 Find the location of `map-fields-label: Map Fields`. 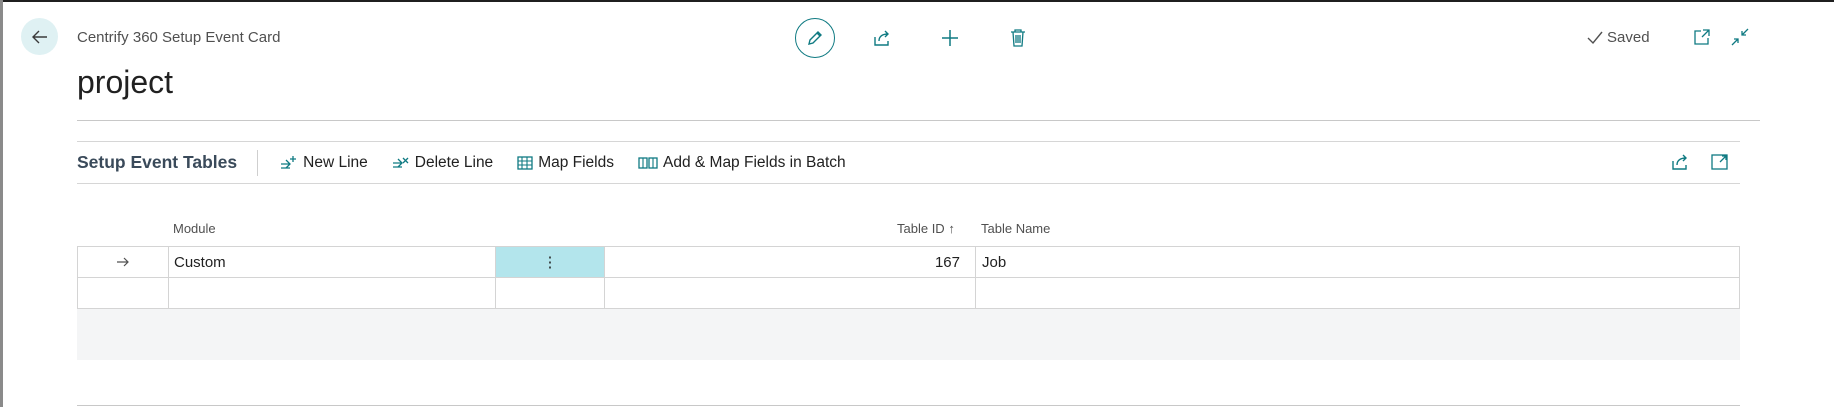

map-fields-label: Map Fields is located at coordinates (576, 162).